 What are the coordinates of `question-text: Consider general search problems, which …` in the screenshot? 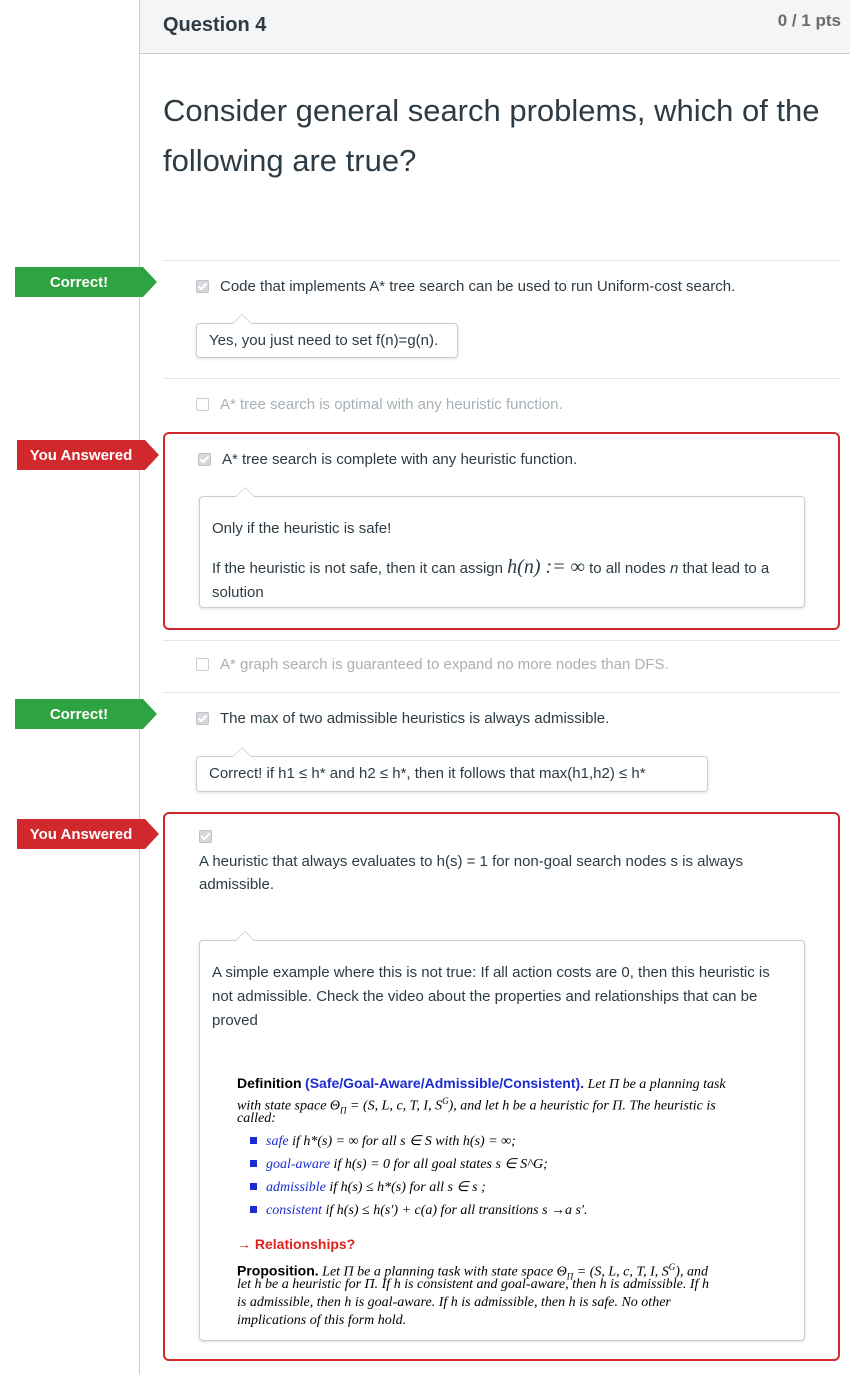 It's located at (491, 135).